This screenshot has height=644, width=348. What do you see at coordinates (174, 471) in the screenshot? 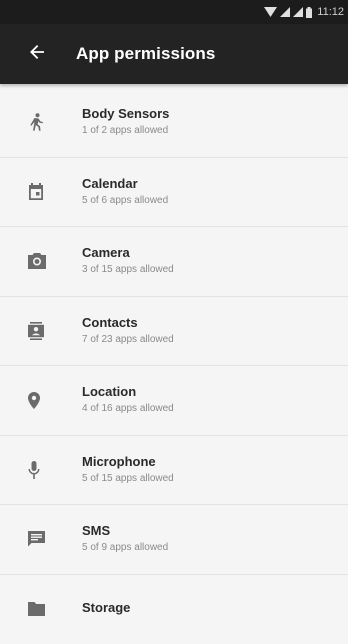
I see `permission-item-microphone: Microphone 5 of 15 apps allowed` at bounding box center [174, 471].